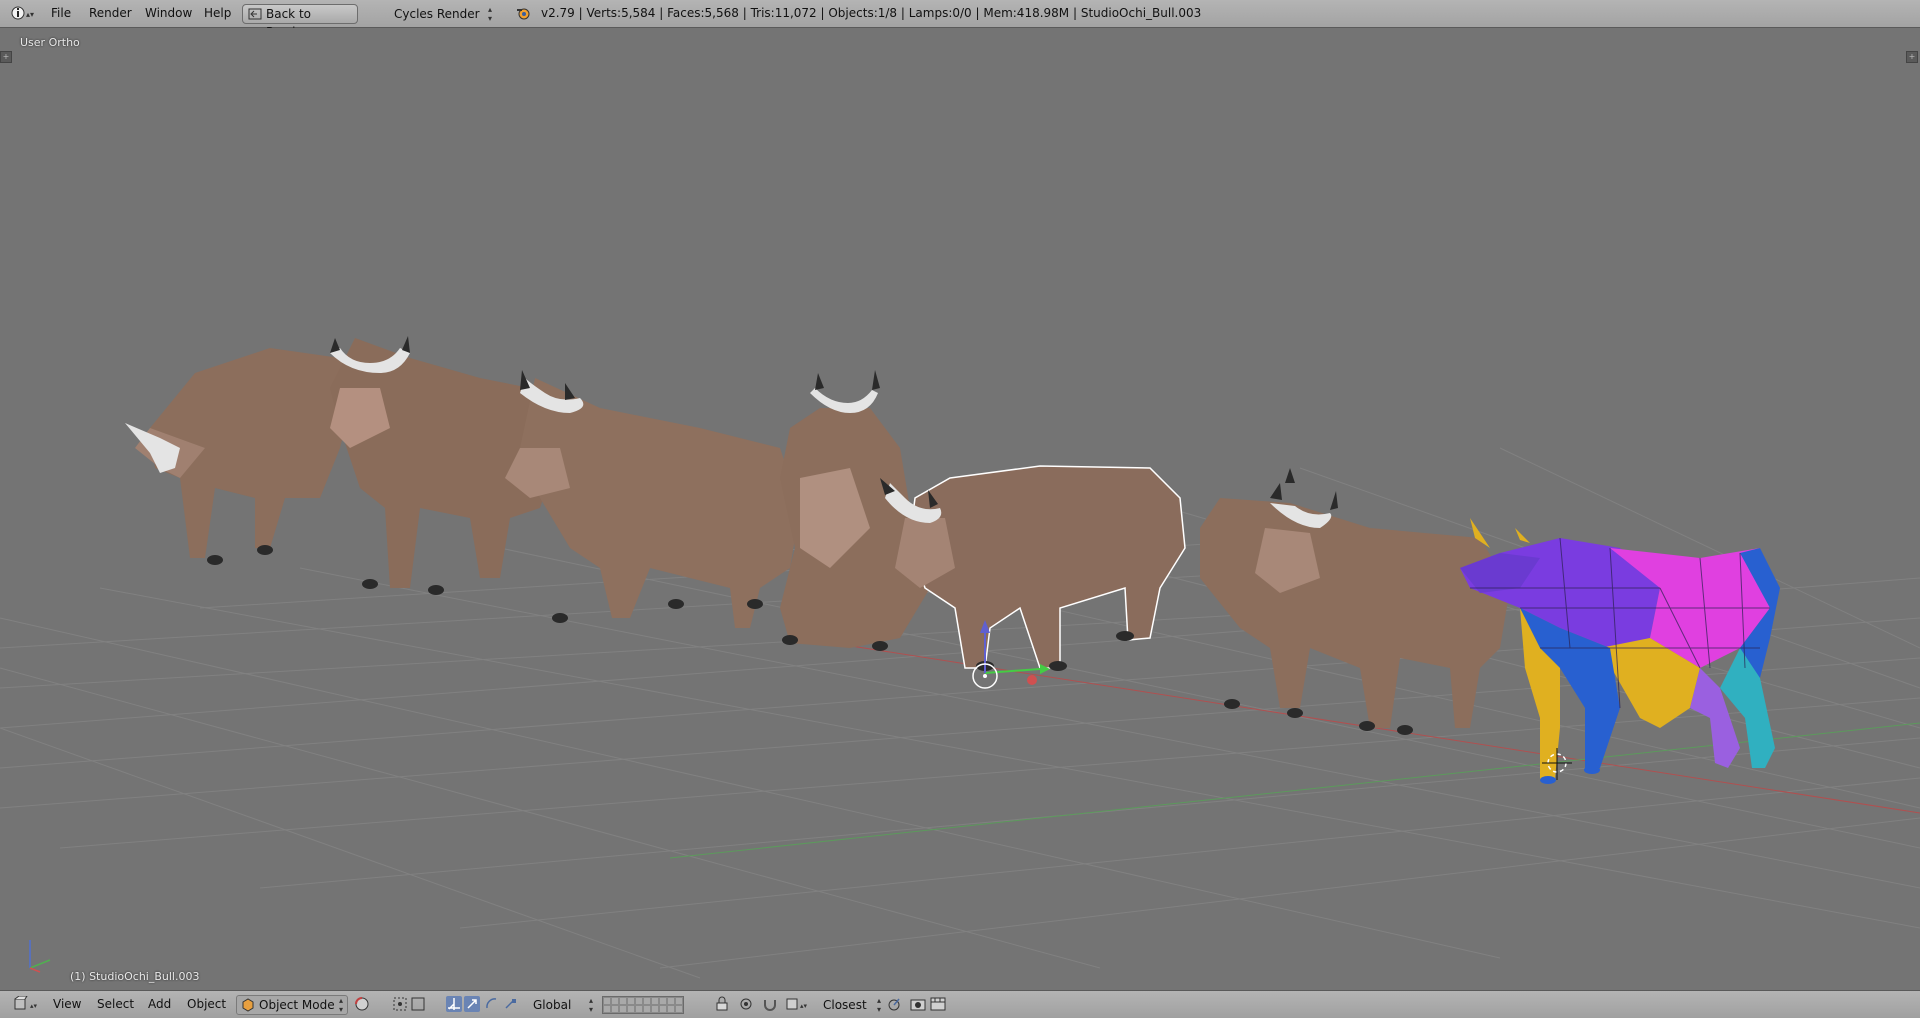 The width and height of the screenshot is (1920, 1018). Describe the element at coordinates (797, 1004) in the screenshot. I see `snap-element-icon: ▴▾` at that location.